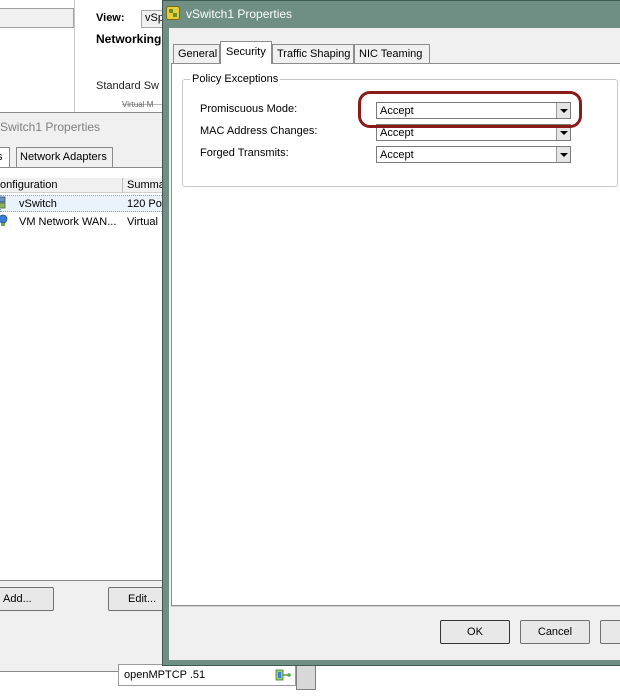  What do you see at coordinates (259, 131) in the screenshot?
I see `mac-address-changes-label: MAC Address Changes:` at bounding box center [259, 131].